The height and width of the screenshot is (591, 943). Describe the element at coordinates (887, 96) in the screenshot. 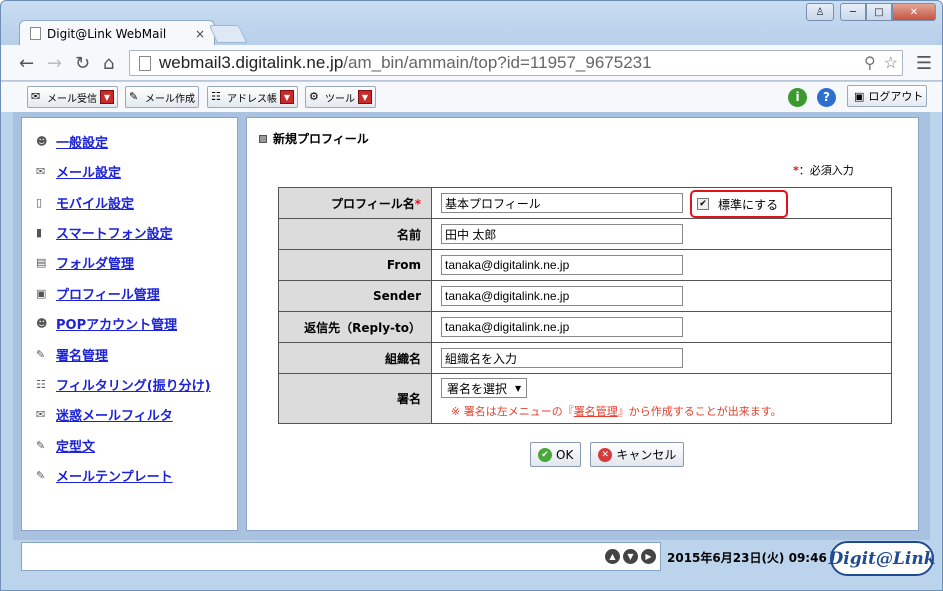

I see `logout-button: ▣ ログアウト` at that location.